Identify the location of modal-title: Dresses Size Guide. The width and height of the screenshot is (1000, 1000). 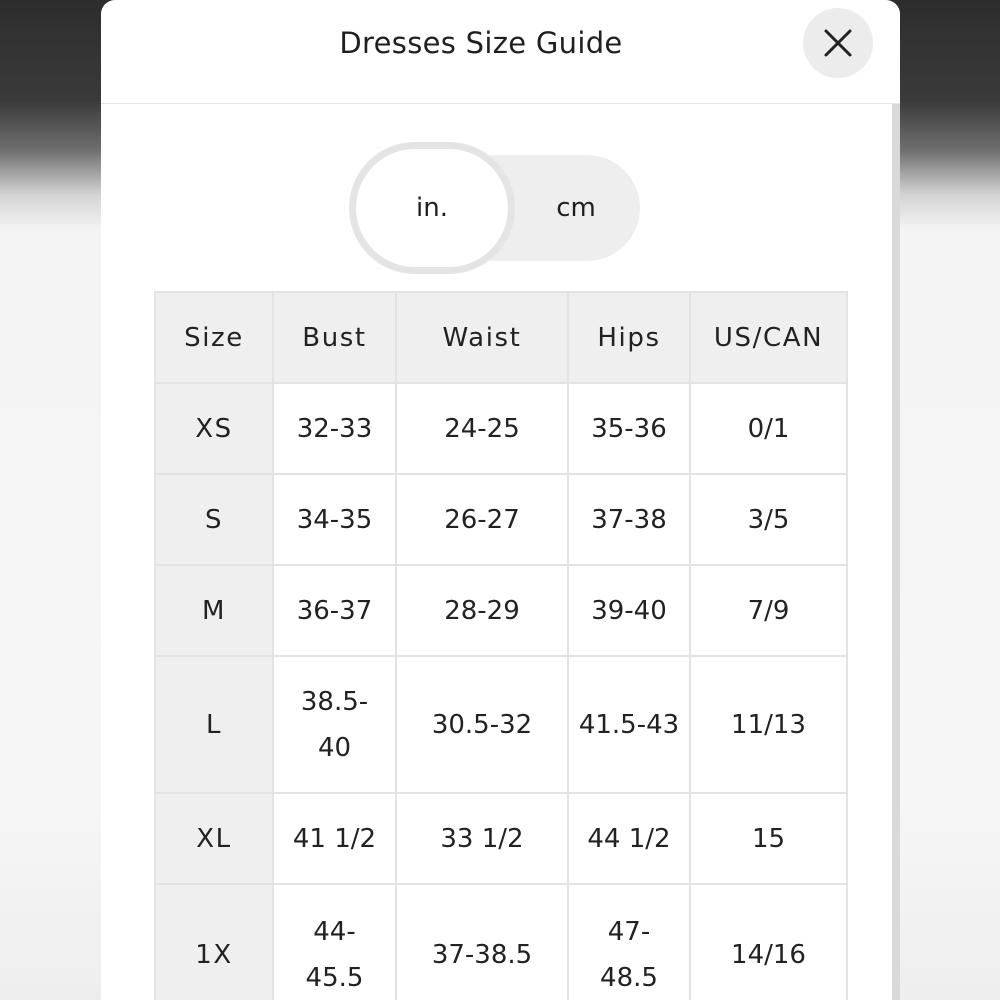
(481, 43).